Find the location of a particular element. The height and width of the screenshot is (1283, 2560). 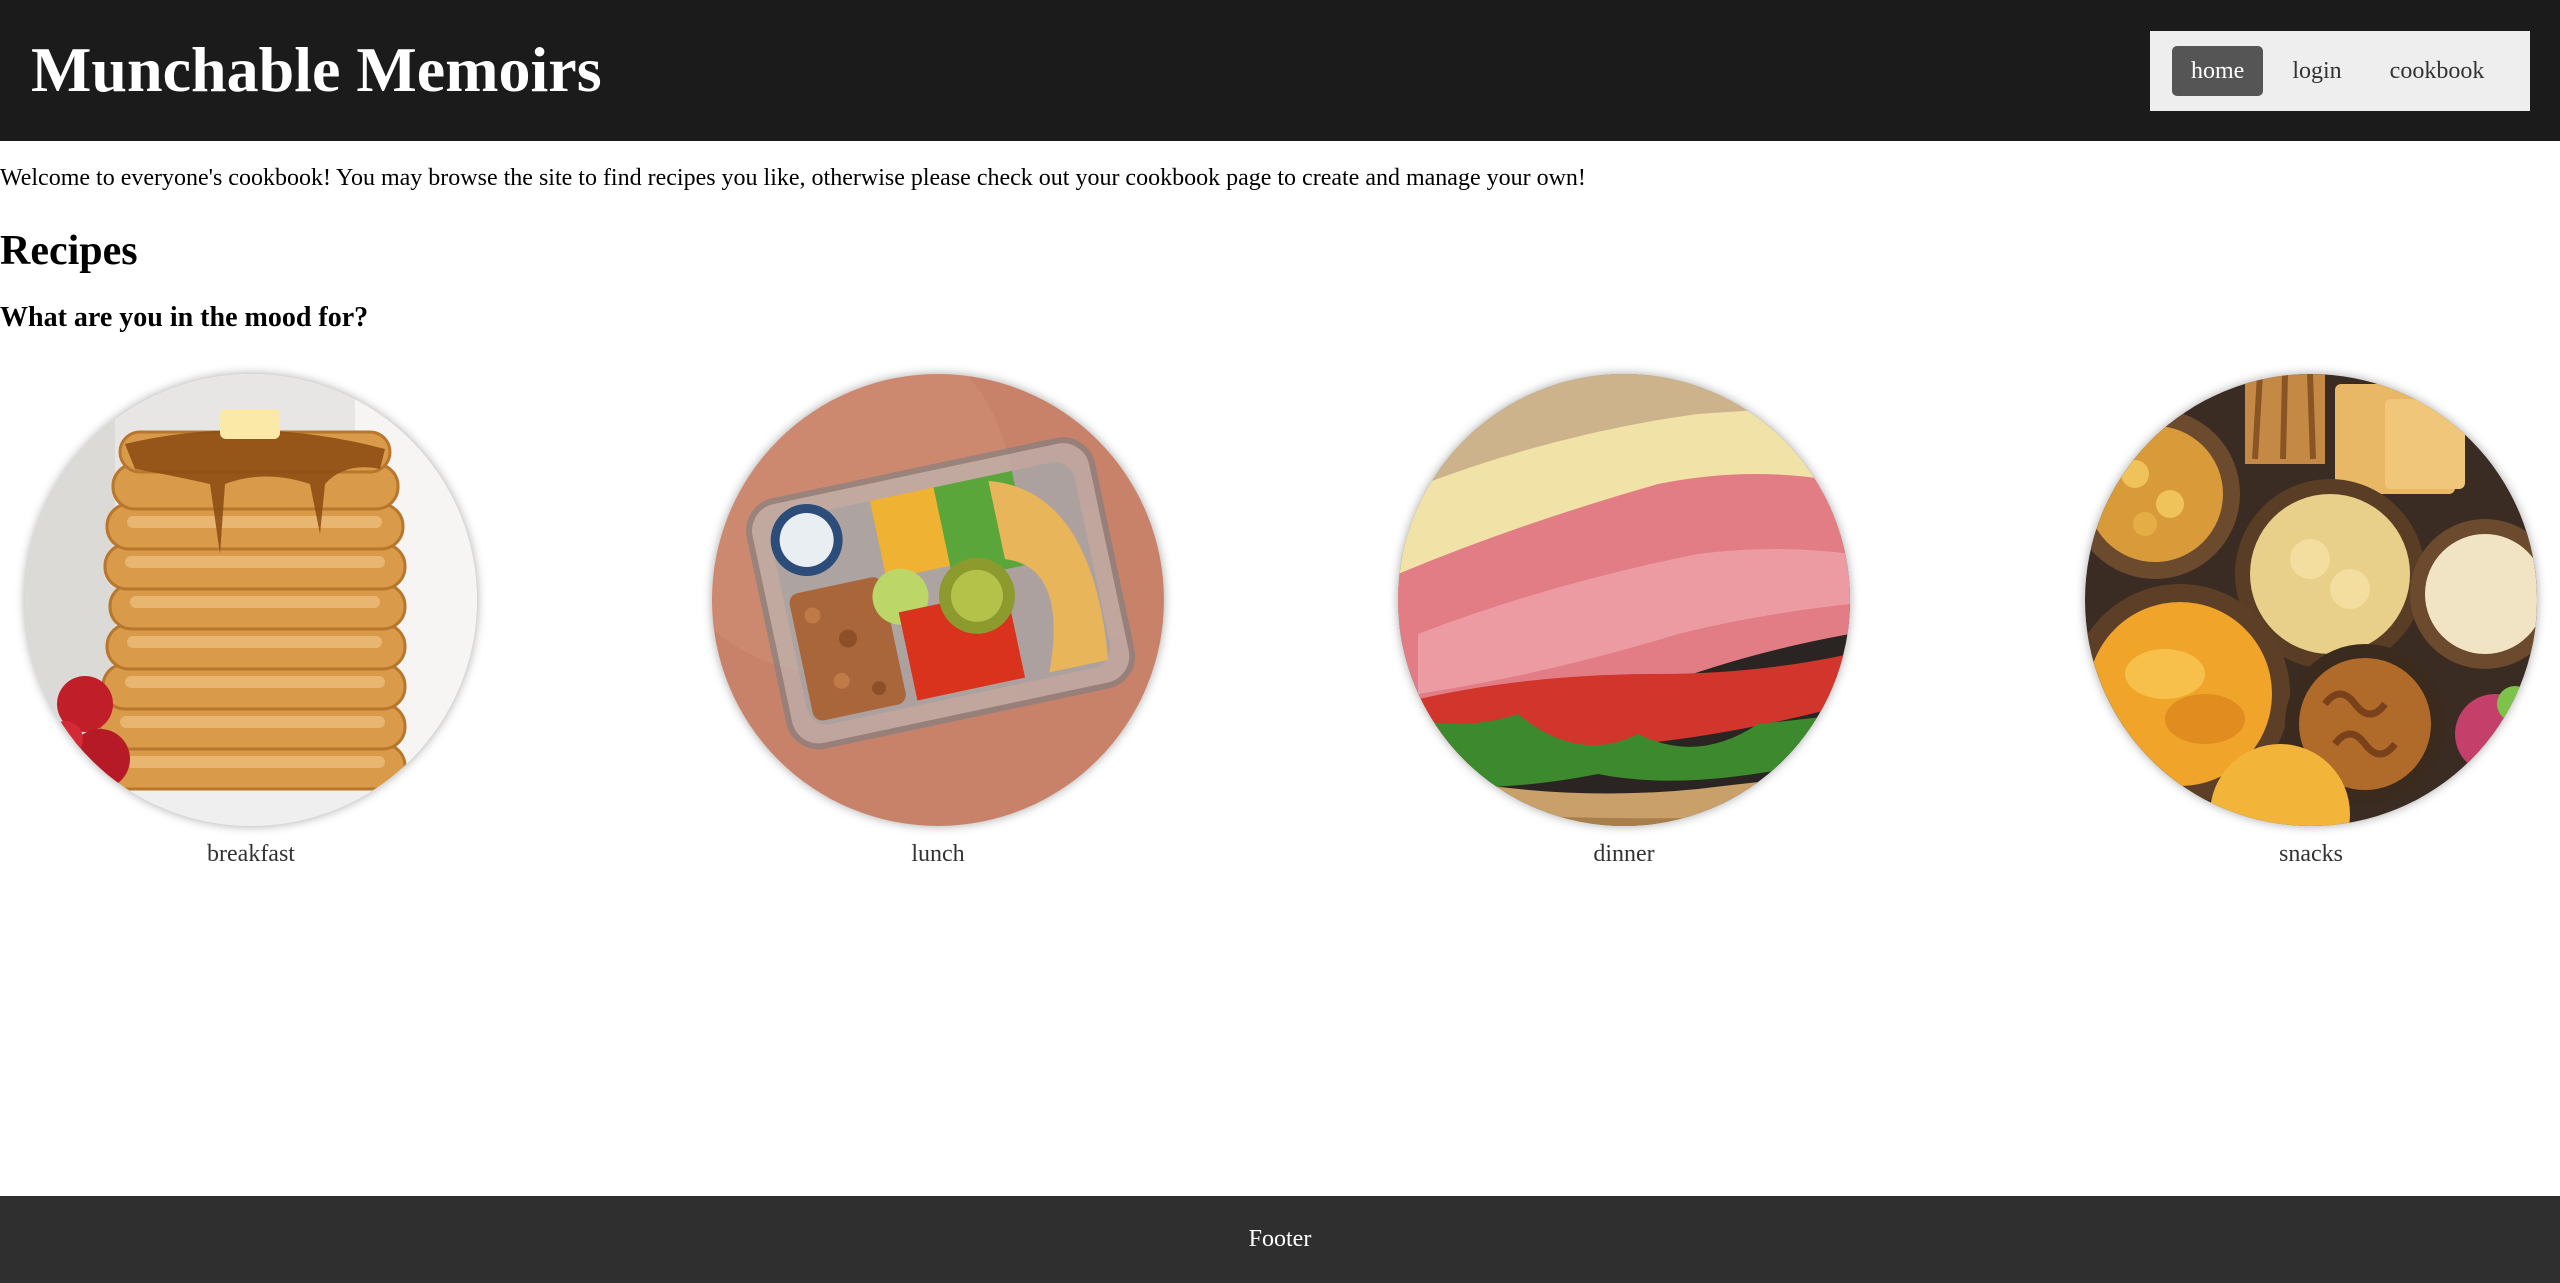

meal-prep-container-image is located at coordinates (938, 600).